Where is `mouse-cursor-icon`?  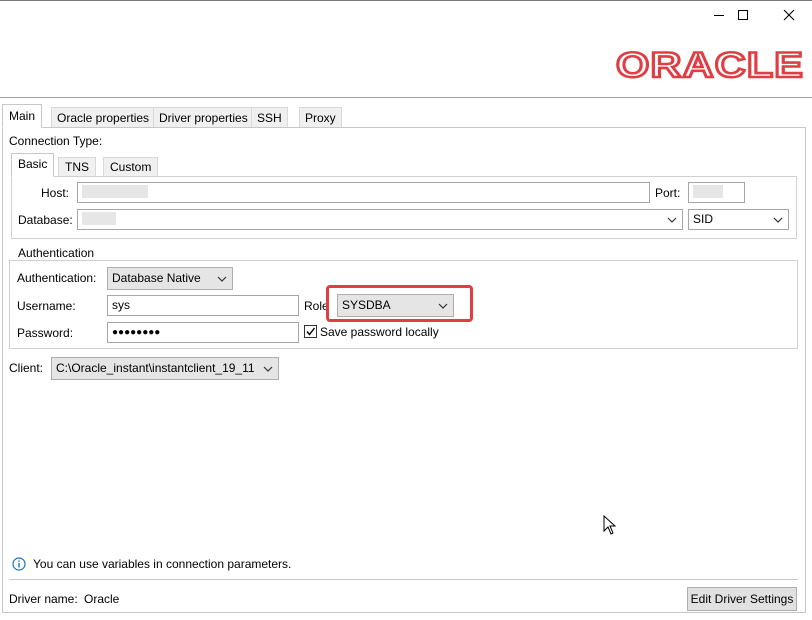
mouse-cursor-icon is located at coordinates (610, 526).